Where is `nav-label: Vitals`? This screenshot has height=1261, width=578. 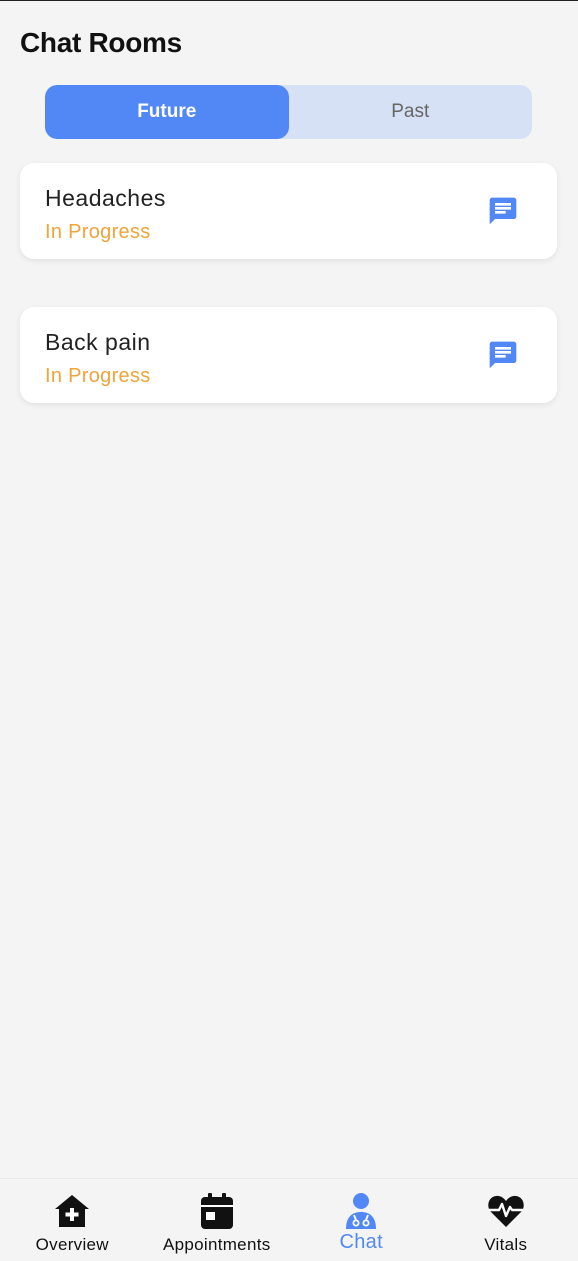
nav-label: Vitals is located at coordinates (506, 1244).